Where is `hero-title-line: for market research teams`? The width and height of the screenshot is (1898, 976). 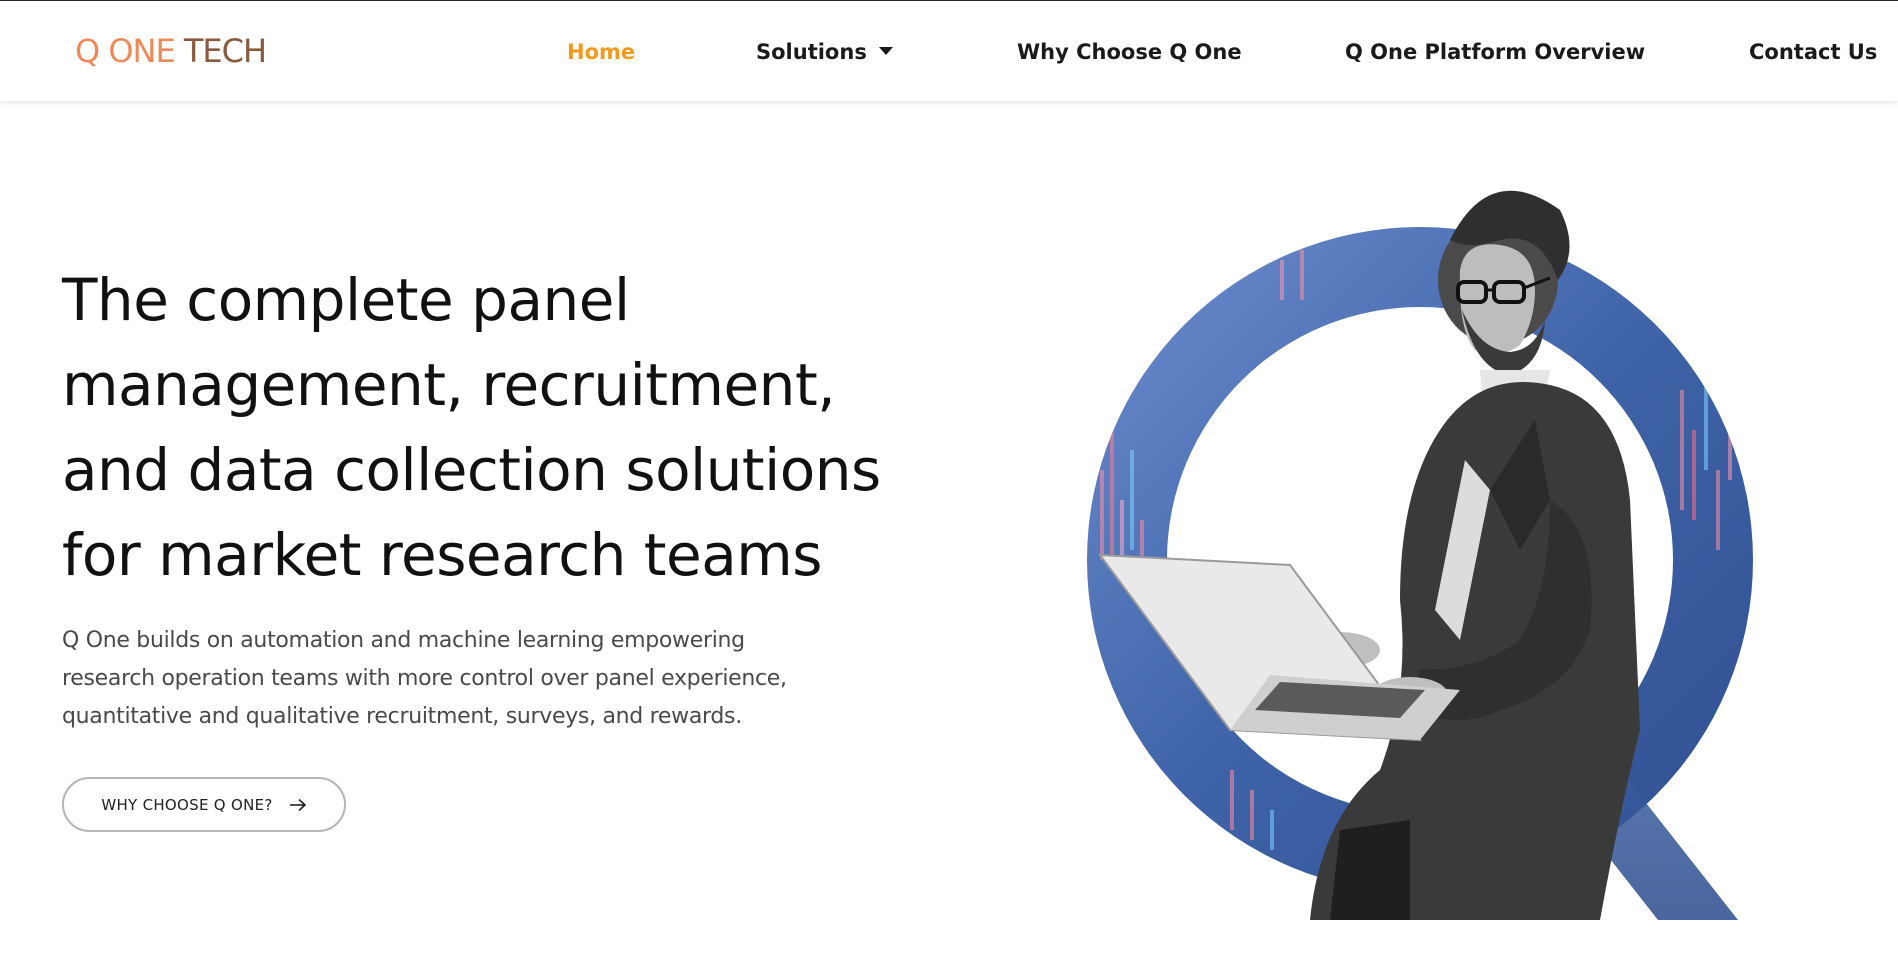
hero-title-line: for market research teams is located at coordinates (442, 555).